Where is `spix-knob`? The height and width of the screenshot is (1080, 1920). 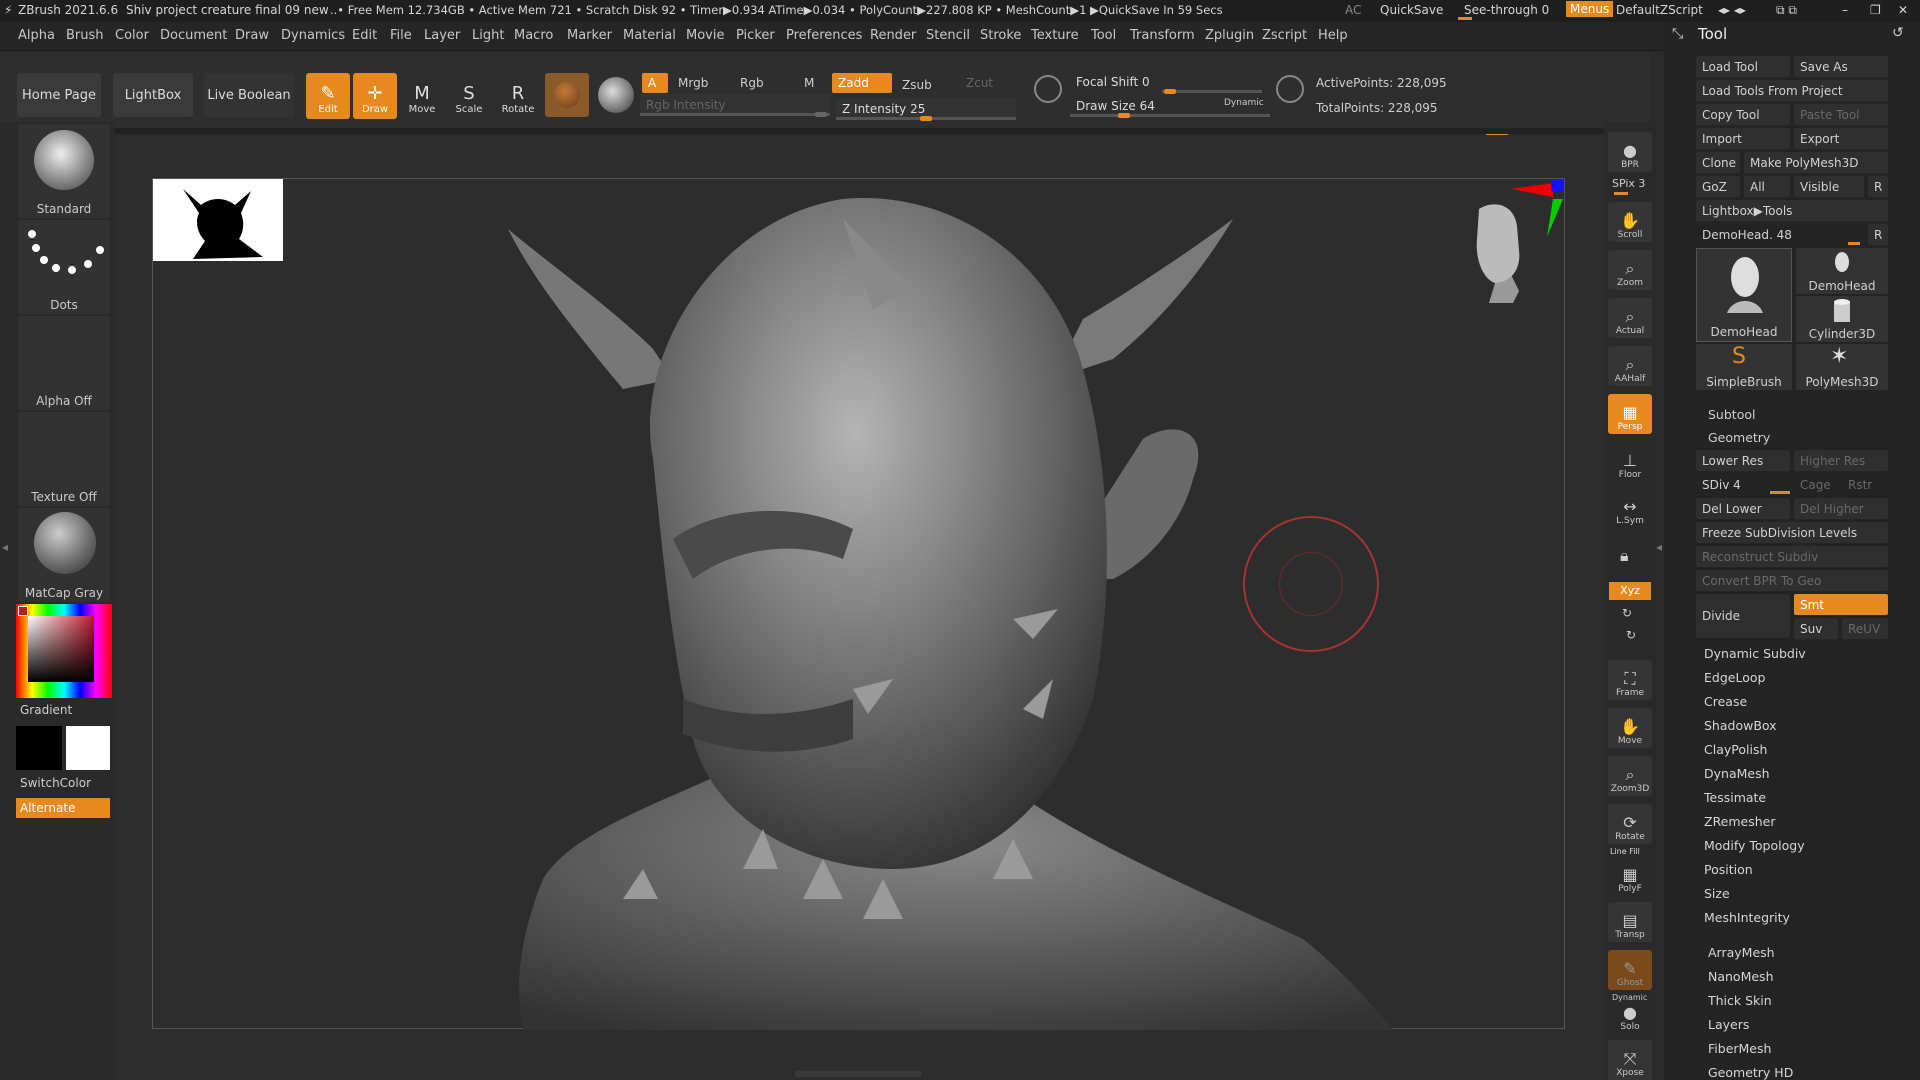 spix-knob is located at coordinates (1621, 193).